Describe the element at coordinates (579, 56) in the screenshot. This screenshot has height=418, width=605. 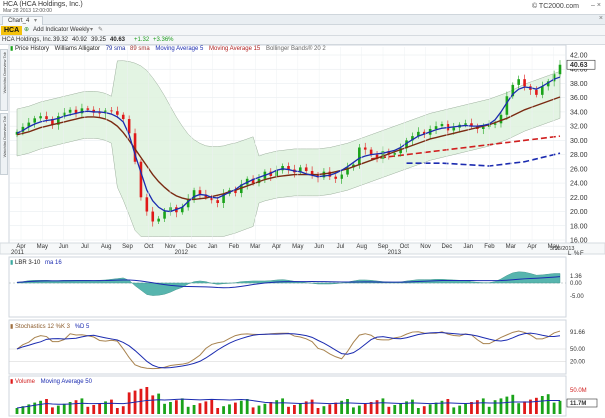
I see `y-tick-label: 42.00` at that location.